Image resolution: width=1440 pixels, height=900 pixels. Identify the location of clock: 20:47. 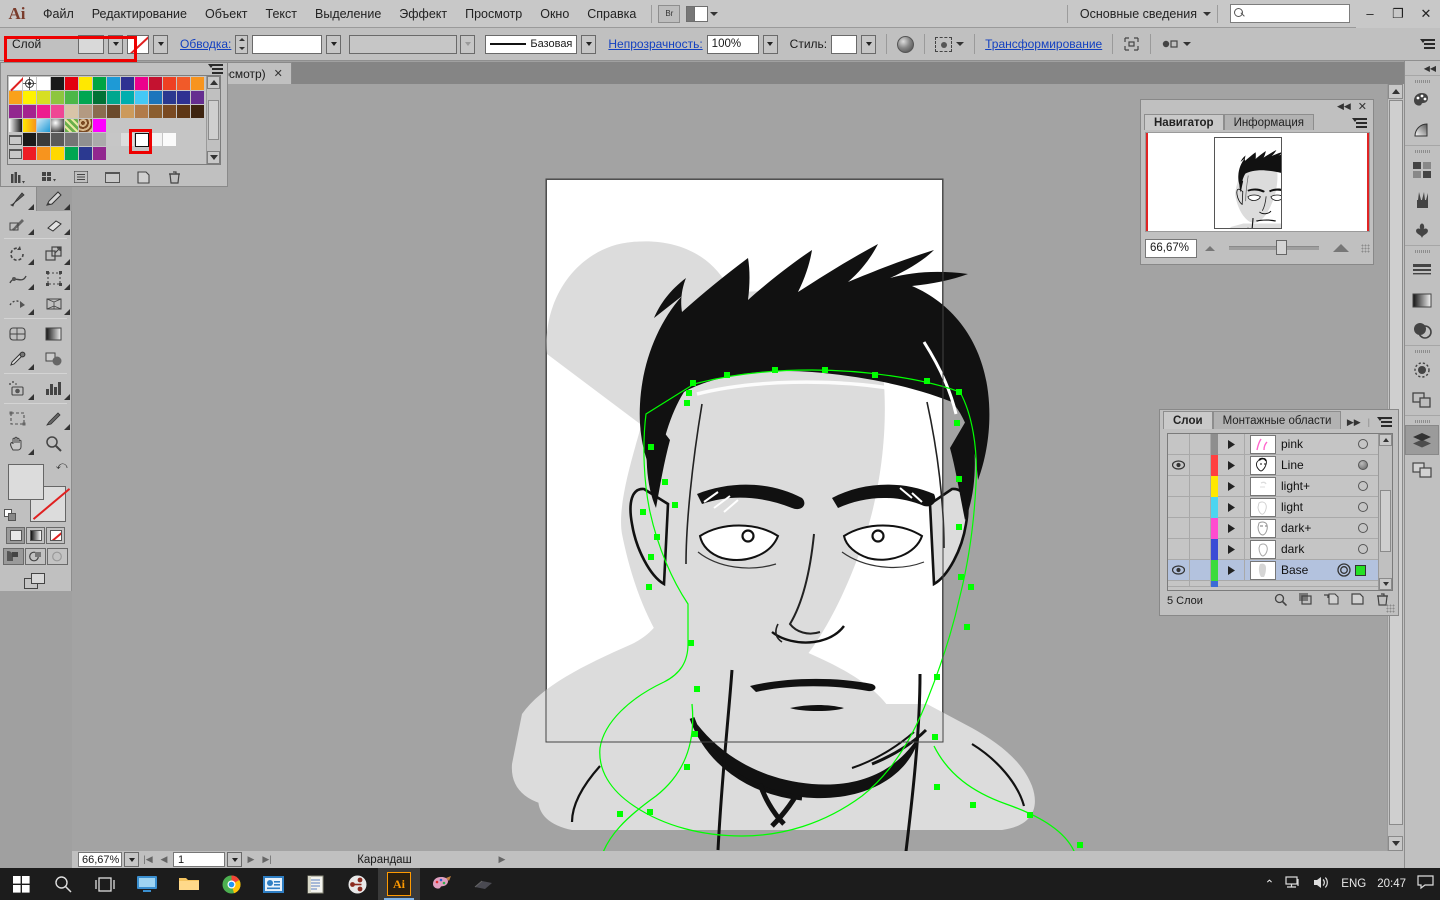
(1391, 884).